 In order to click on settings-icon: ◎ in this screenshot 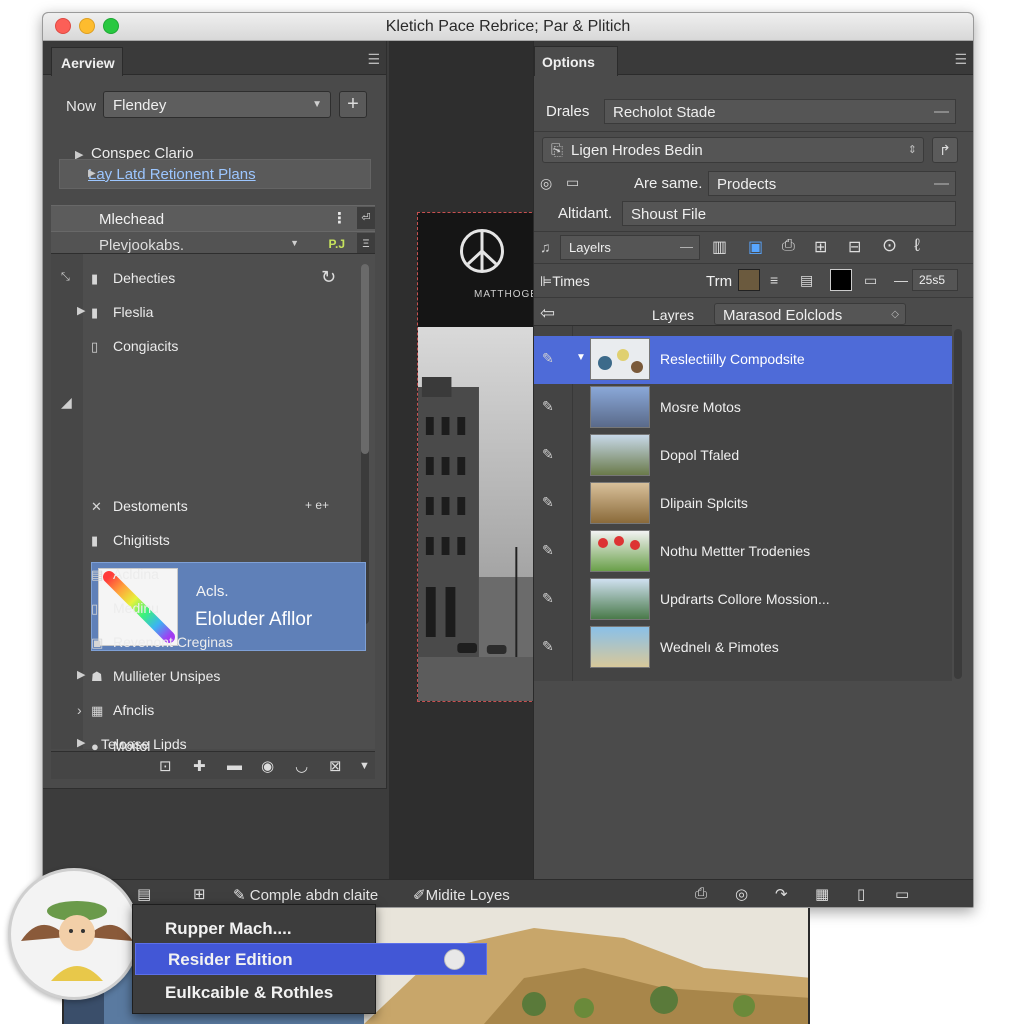, I will do `click(546, 183)`.